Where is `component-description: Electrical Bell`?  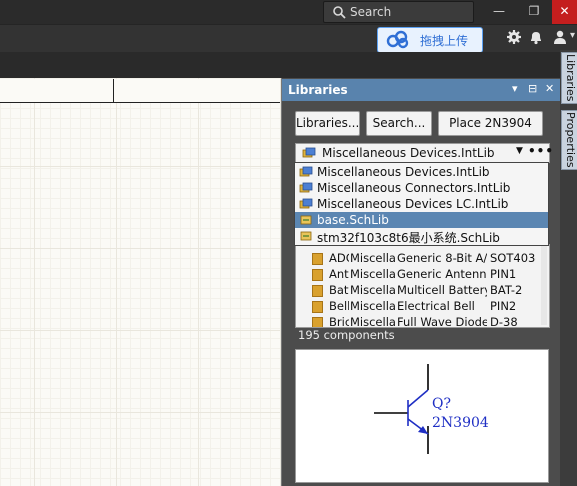 component-description: Electrical Bell is located at coordinates (436, 306).